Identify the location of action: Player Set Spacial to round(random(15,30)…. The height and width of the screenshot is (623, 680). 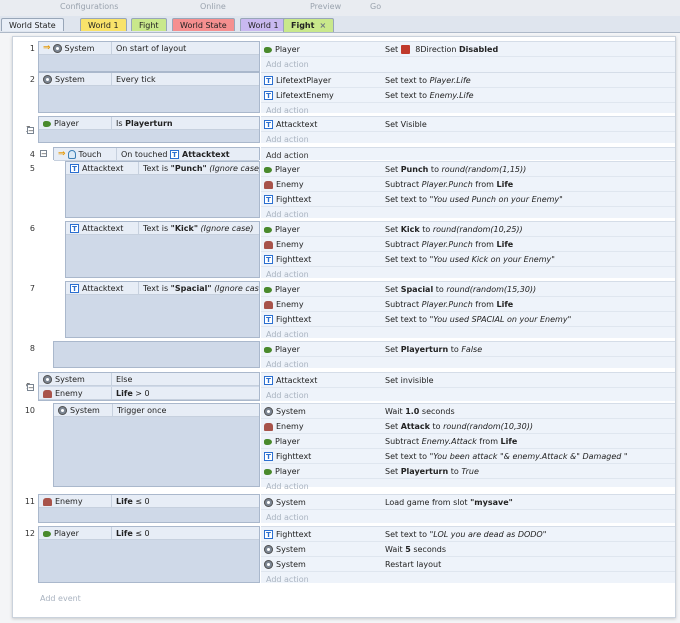
(468, 289).